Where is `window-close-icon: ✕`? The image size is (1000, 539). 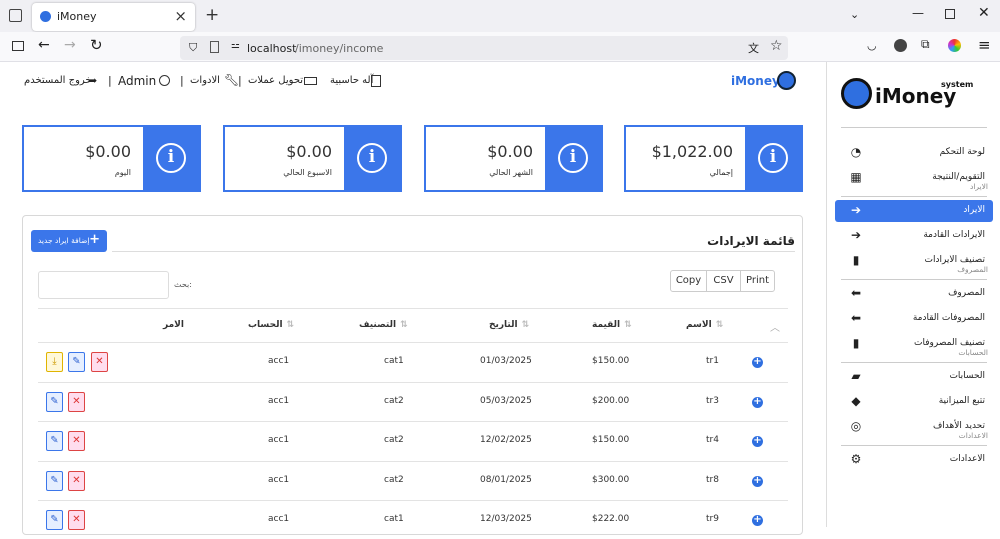 window-close-icon: ✕ is located at coordinates (984, 13).